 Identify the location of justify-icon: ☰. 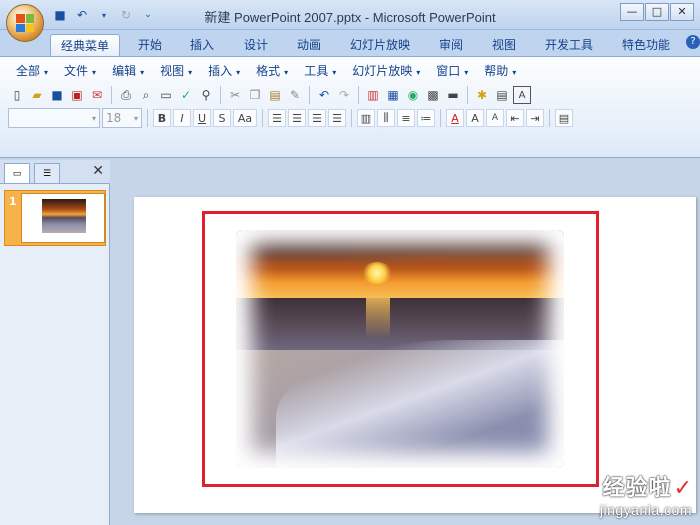
(337, 118).